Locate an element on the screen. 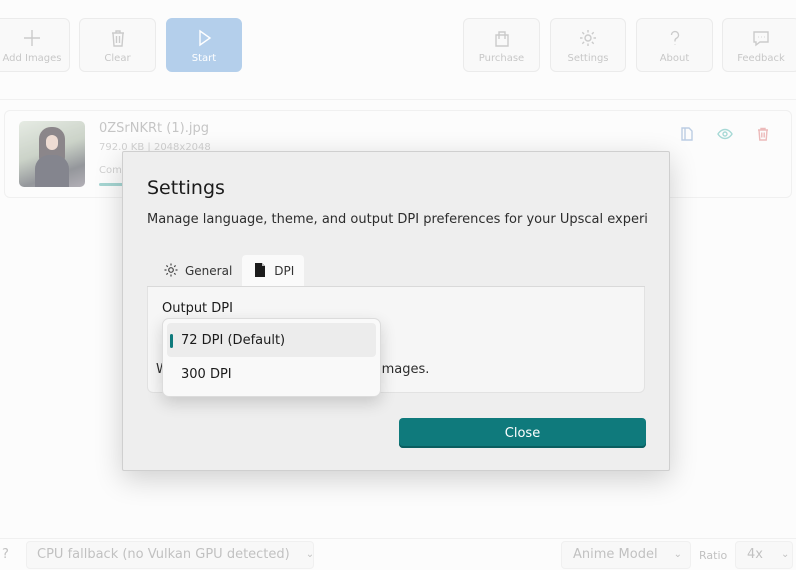  dpi-option-label: 300 DPI is located at coordinates (206, 374).